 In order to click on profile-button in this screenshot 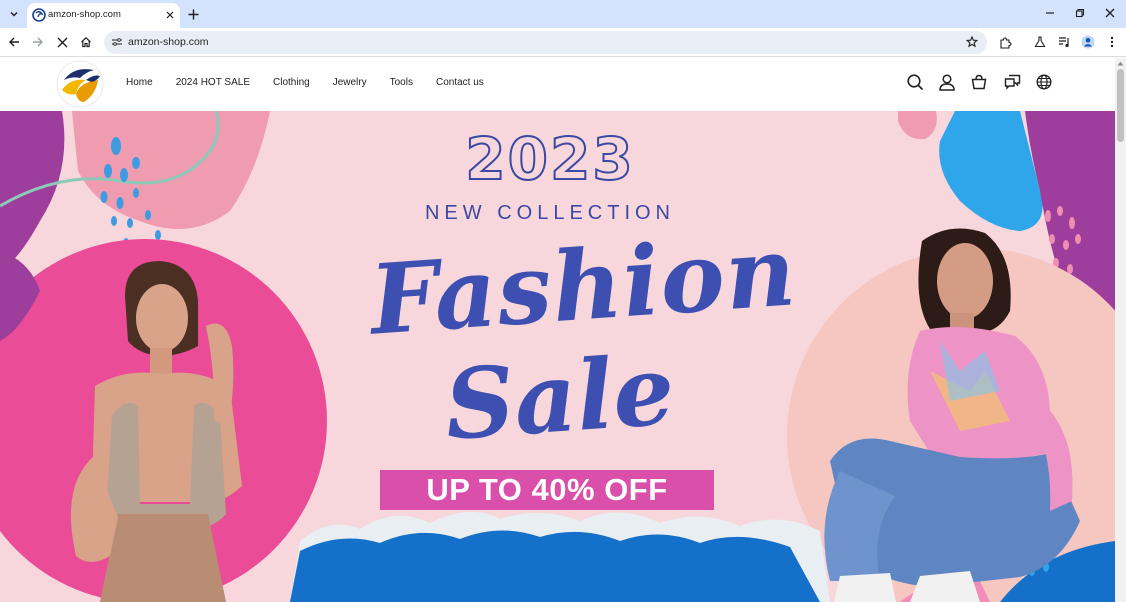, I will do `click(1088, 42)`.